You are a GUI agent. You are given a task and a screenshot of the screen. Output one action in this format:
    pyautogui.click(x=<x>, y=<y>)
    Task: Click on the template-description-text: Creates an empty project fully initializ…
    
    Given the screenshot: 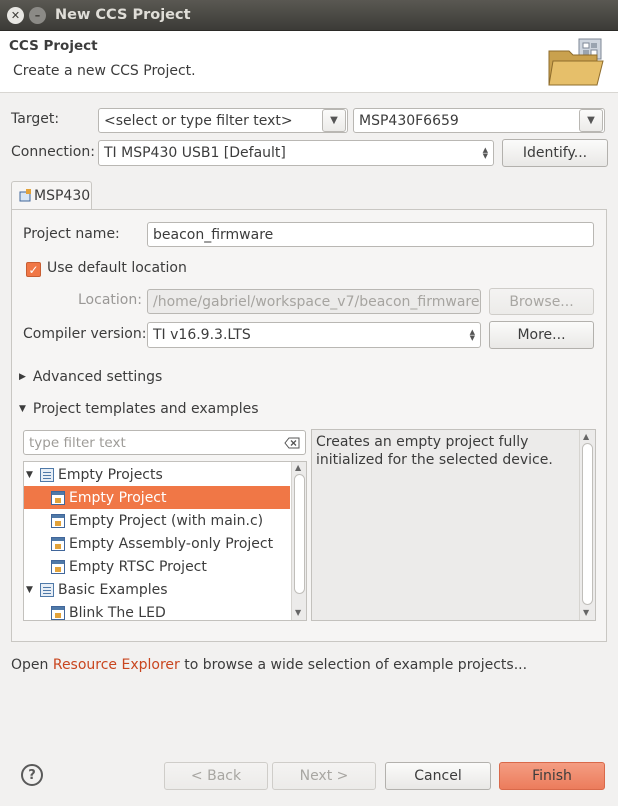 What is the action you would take?
    pyautogui.click(x=434, y=451)
    